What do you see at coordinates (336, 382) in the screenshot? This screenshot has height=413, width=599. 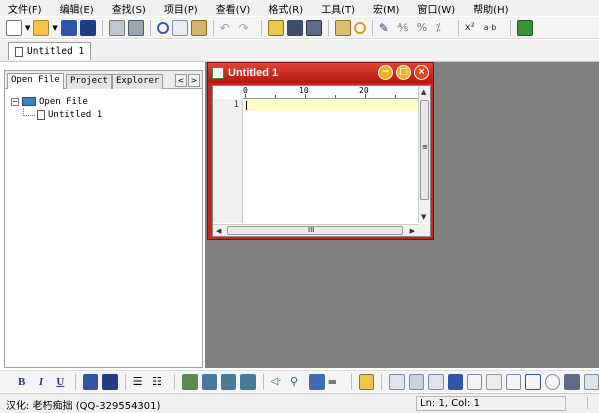 I see `hr-icon: ═` at bounding box center [336, 382].